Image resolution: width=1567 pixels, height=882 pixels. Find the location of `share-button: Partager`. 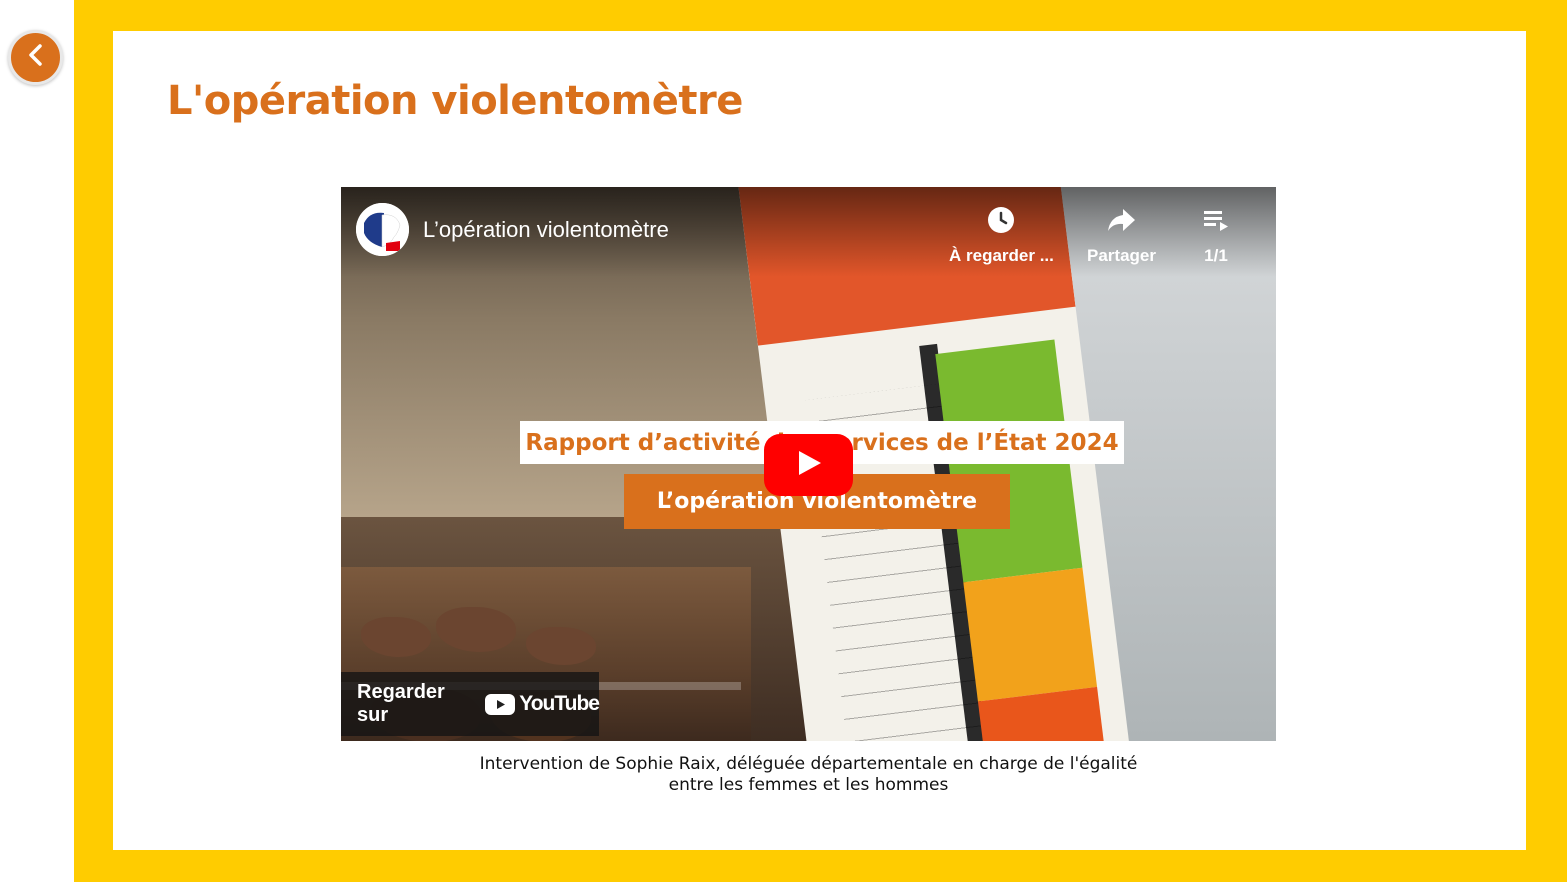

share-button: Partager is located at coordinates (1121, 235).